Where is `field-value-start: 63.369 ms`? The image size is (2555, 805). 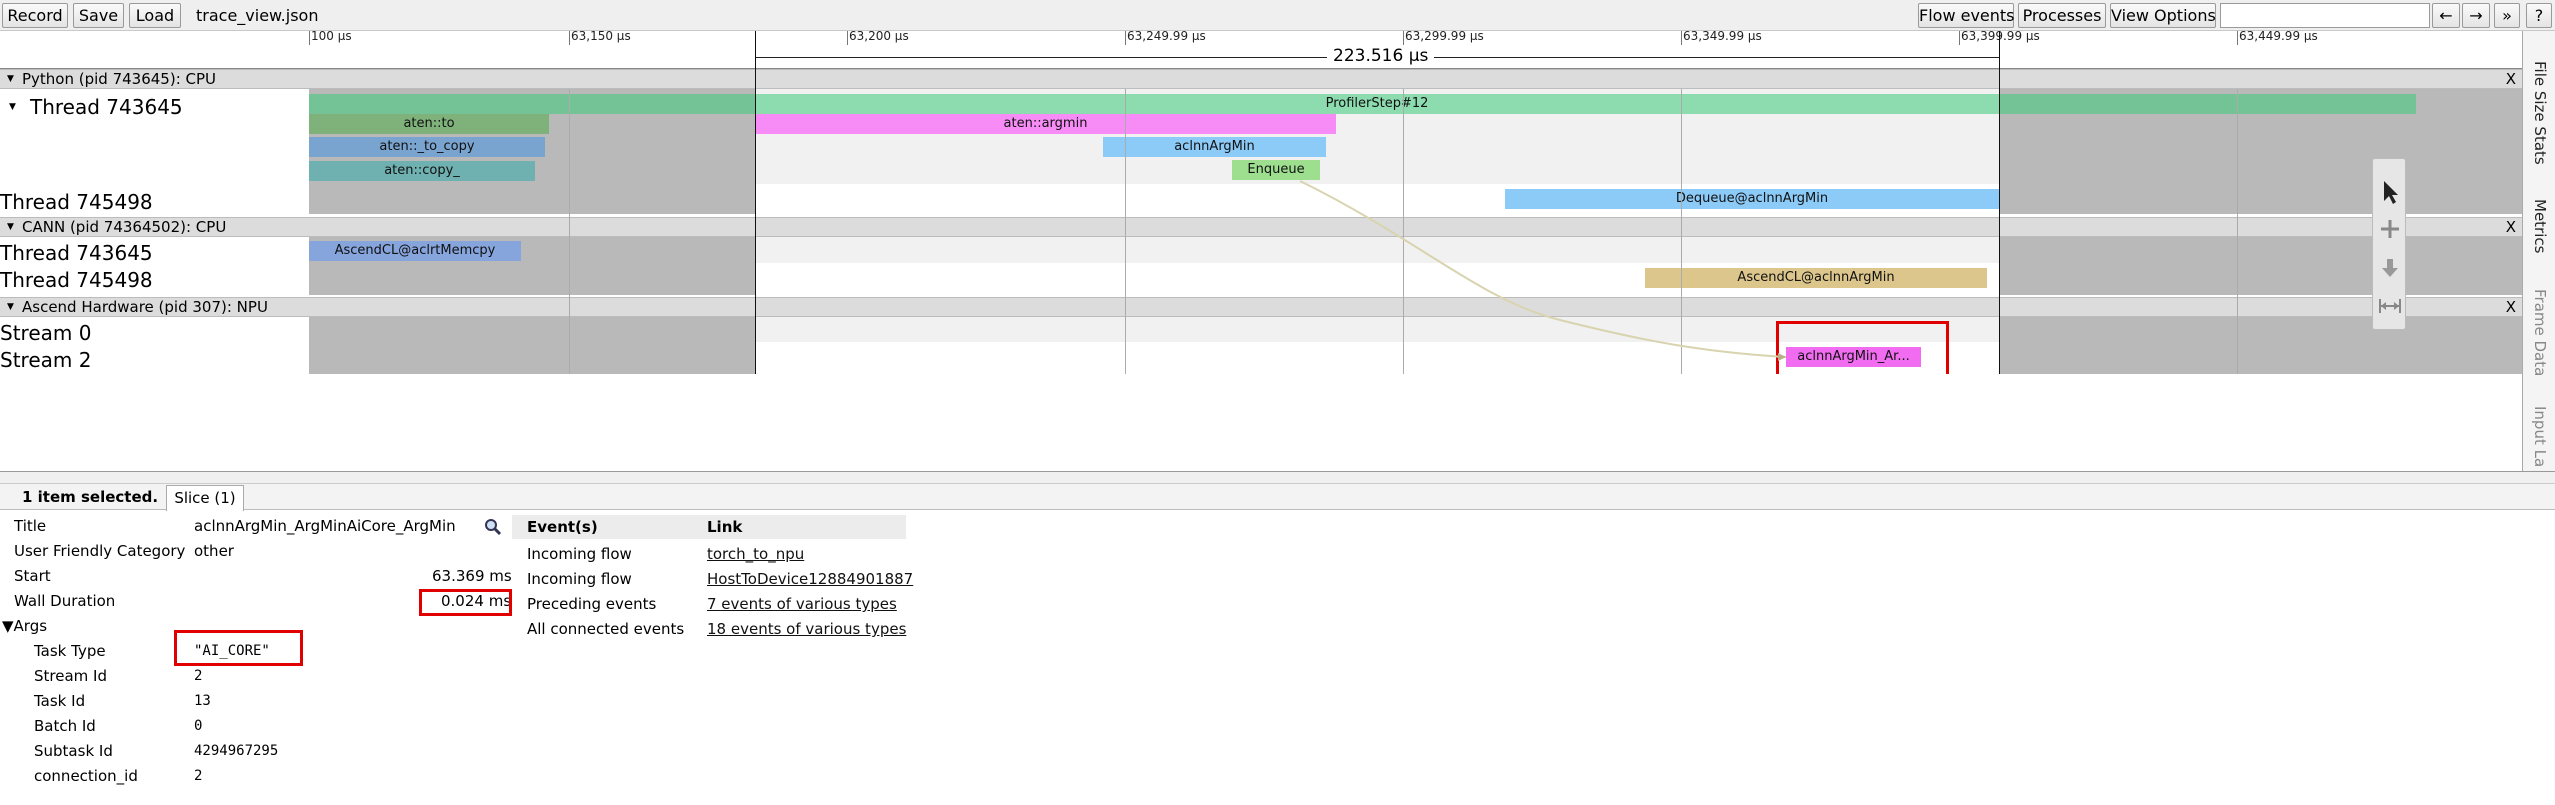
field-value-start: 63.369 ms is located at coordinates (472, 576).